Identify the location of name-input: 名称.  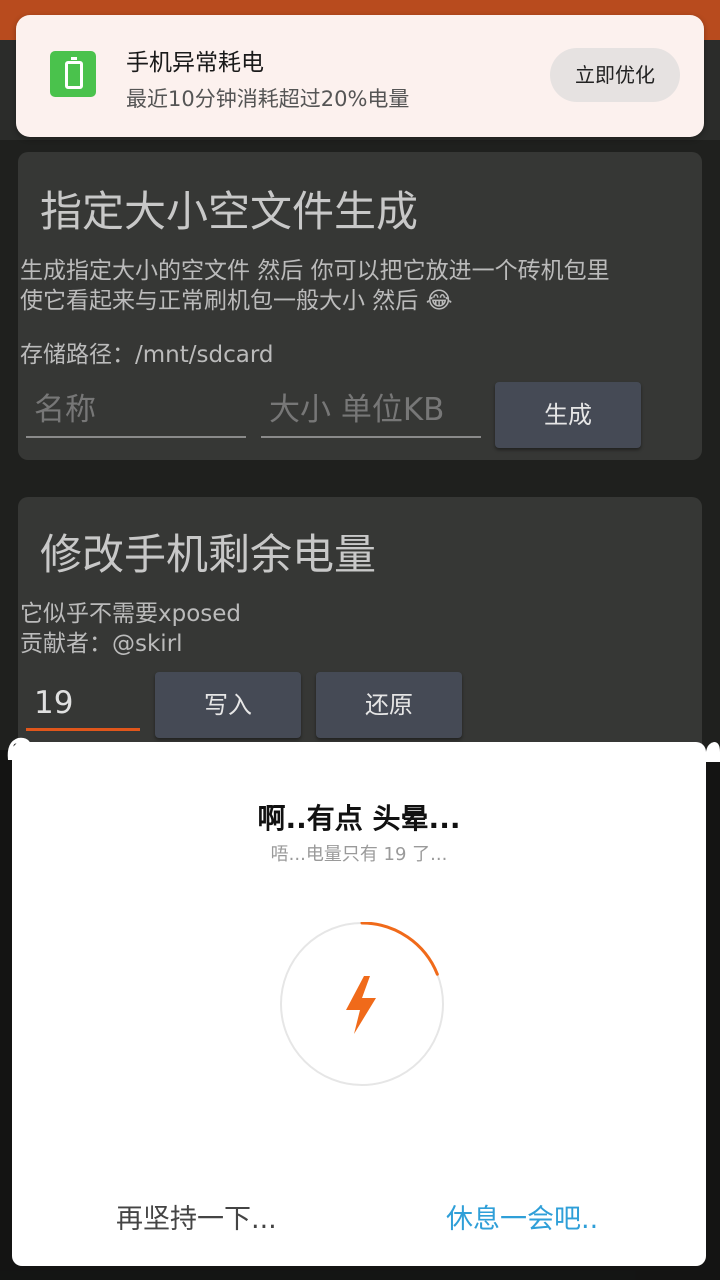
(136, 410).